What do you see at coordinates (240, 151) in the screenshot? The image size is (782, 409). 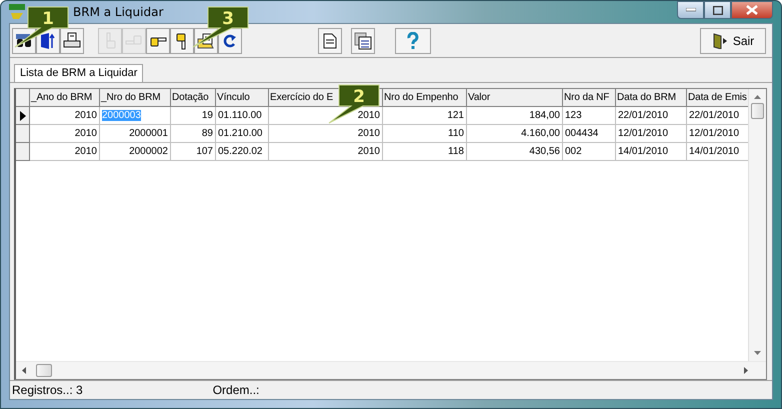 I see `table-cell: 05.220.02` at bounding box center [240, 151].